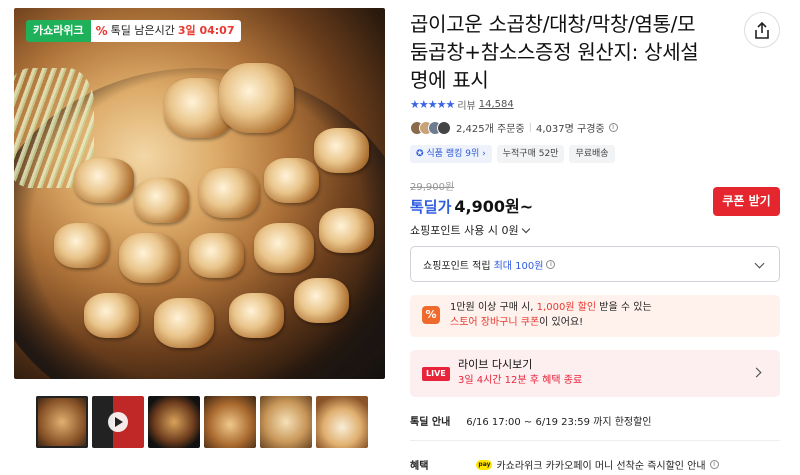 The height and width of the screenshot is (475, 800). What do you see at coordinates (551, 307) in the screenshot?
I see `cart-coupon-line1: 1만원 이상 구매 시, 1,000원 할인 받을 수 있는` at bounding box center [551, 307].